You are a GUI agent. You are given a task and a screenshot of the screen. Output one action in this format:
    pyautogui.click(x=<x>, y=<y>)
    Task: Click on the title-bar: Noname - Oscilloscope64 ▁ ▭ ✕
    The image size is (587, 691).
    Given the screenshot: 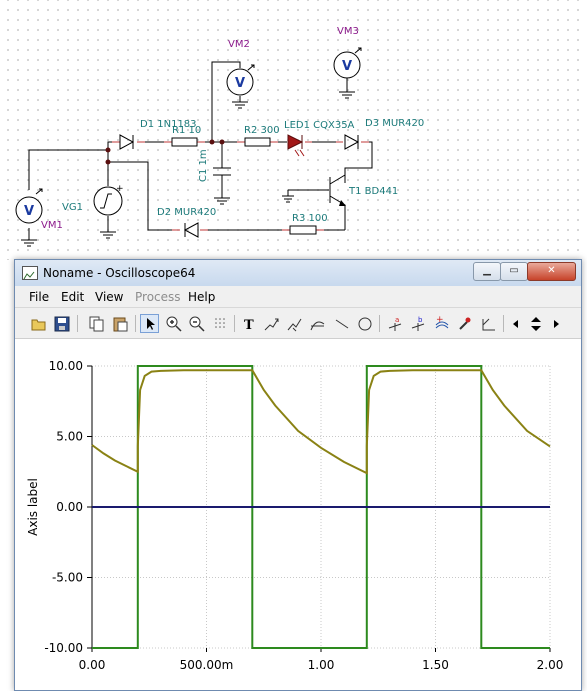 What is the action you would take?
    pyautogui.click(x=298, y=273)
    